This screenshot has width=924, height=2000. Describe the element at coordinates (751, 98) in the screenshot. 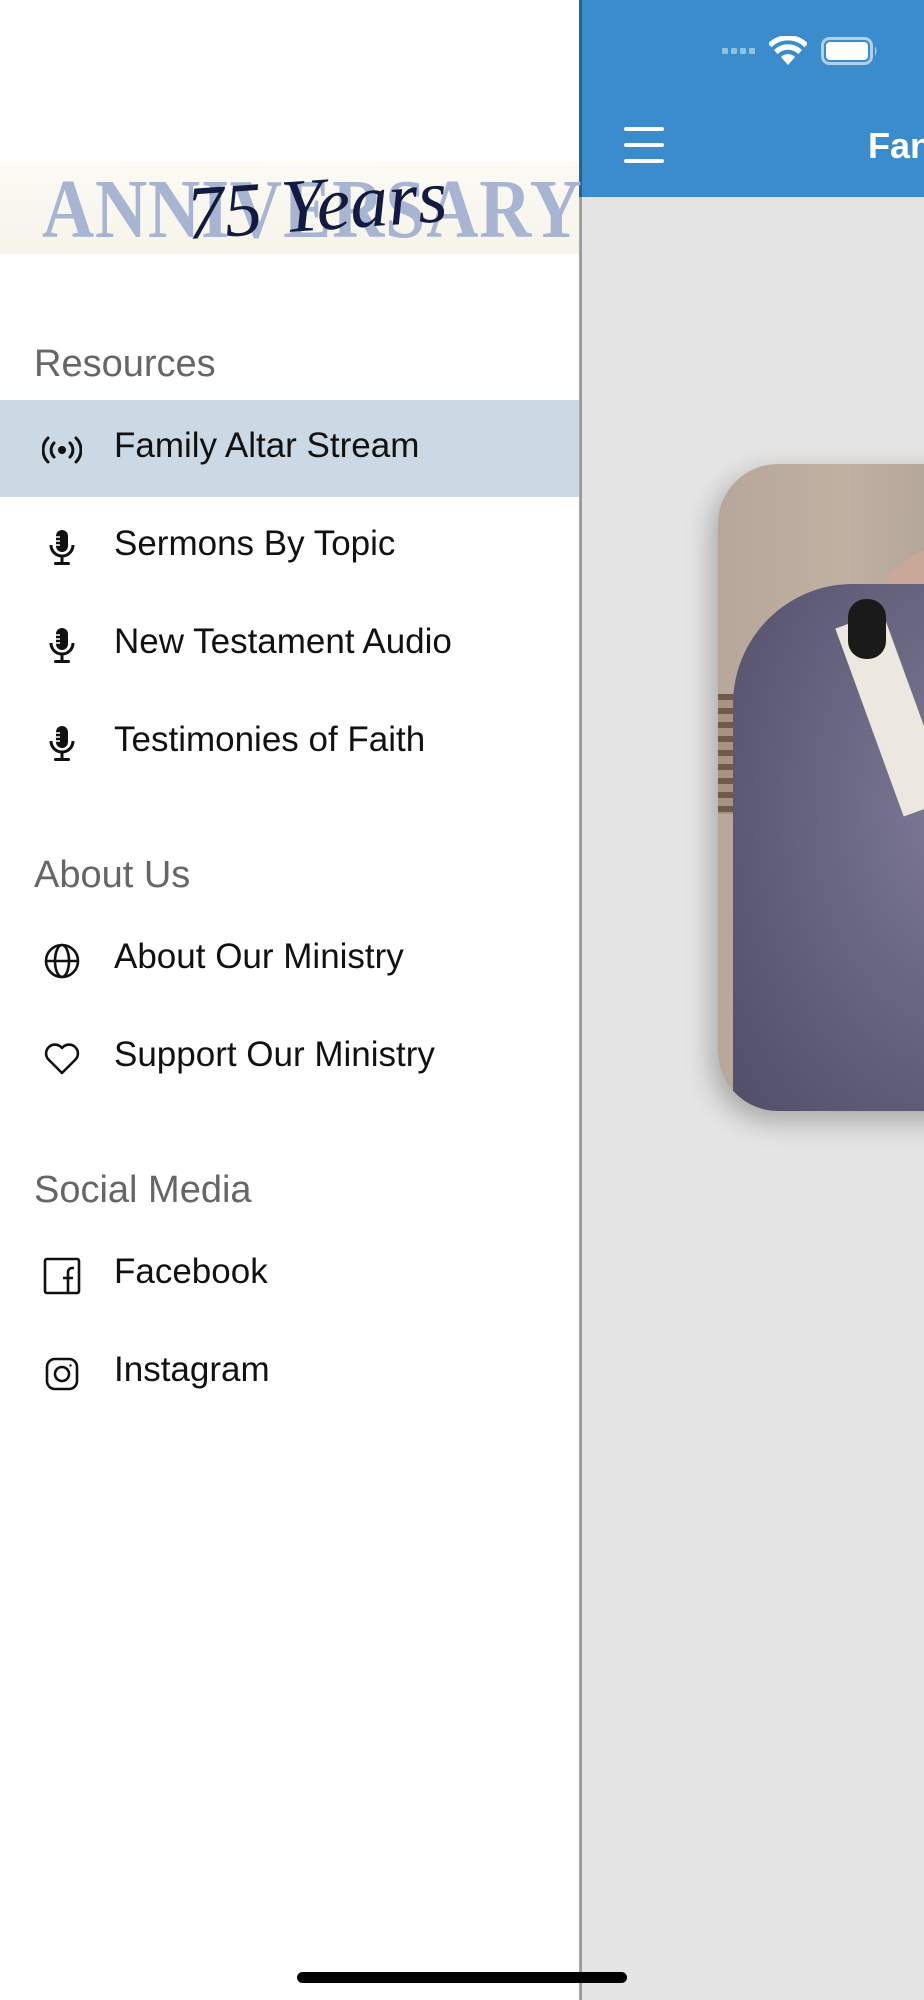

I see `app-header: Fan` at that location.